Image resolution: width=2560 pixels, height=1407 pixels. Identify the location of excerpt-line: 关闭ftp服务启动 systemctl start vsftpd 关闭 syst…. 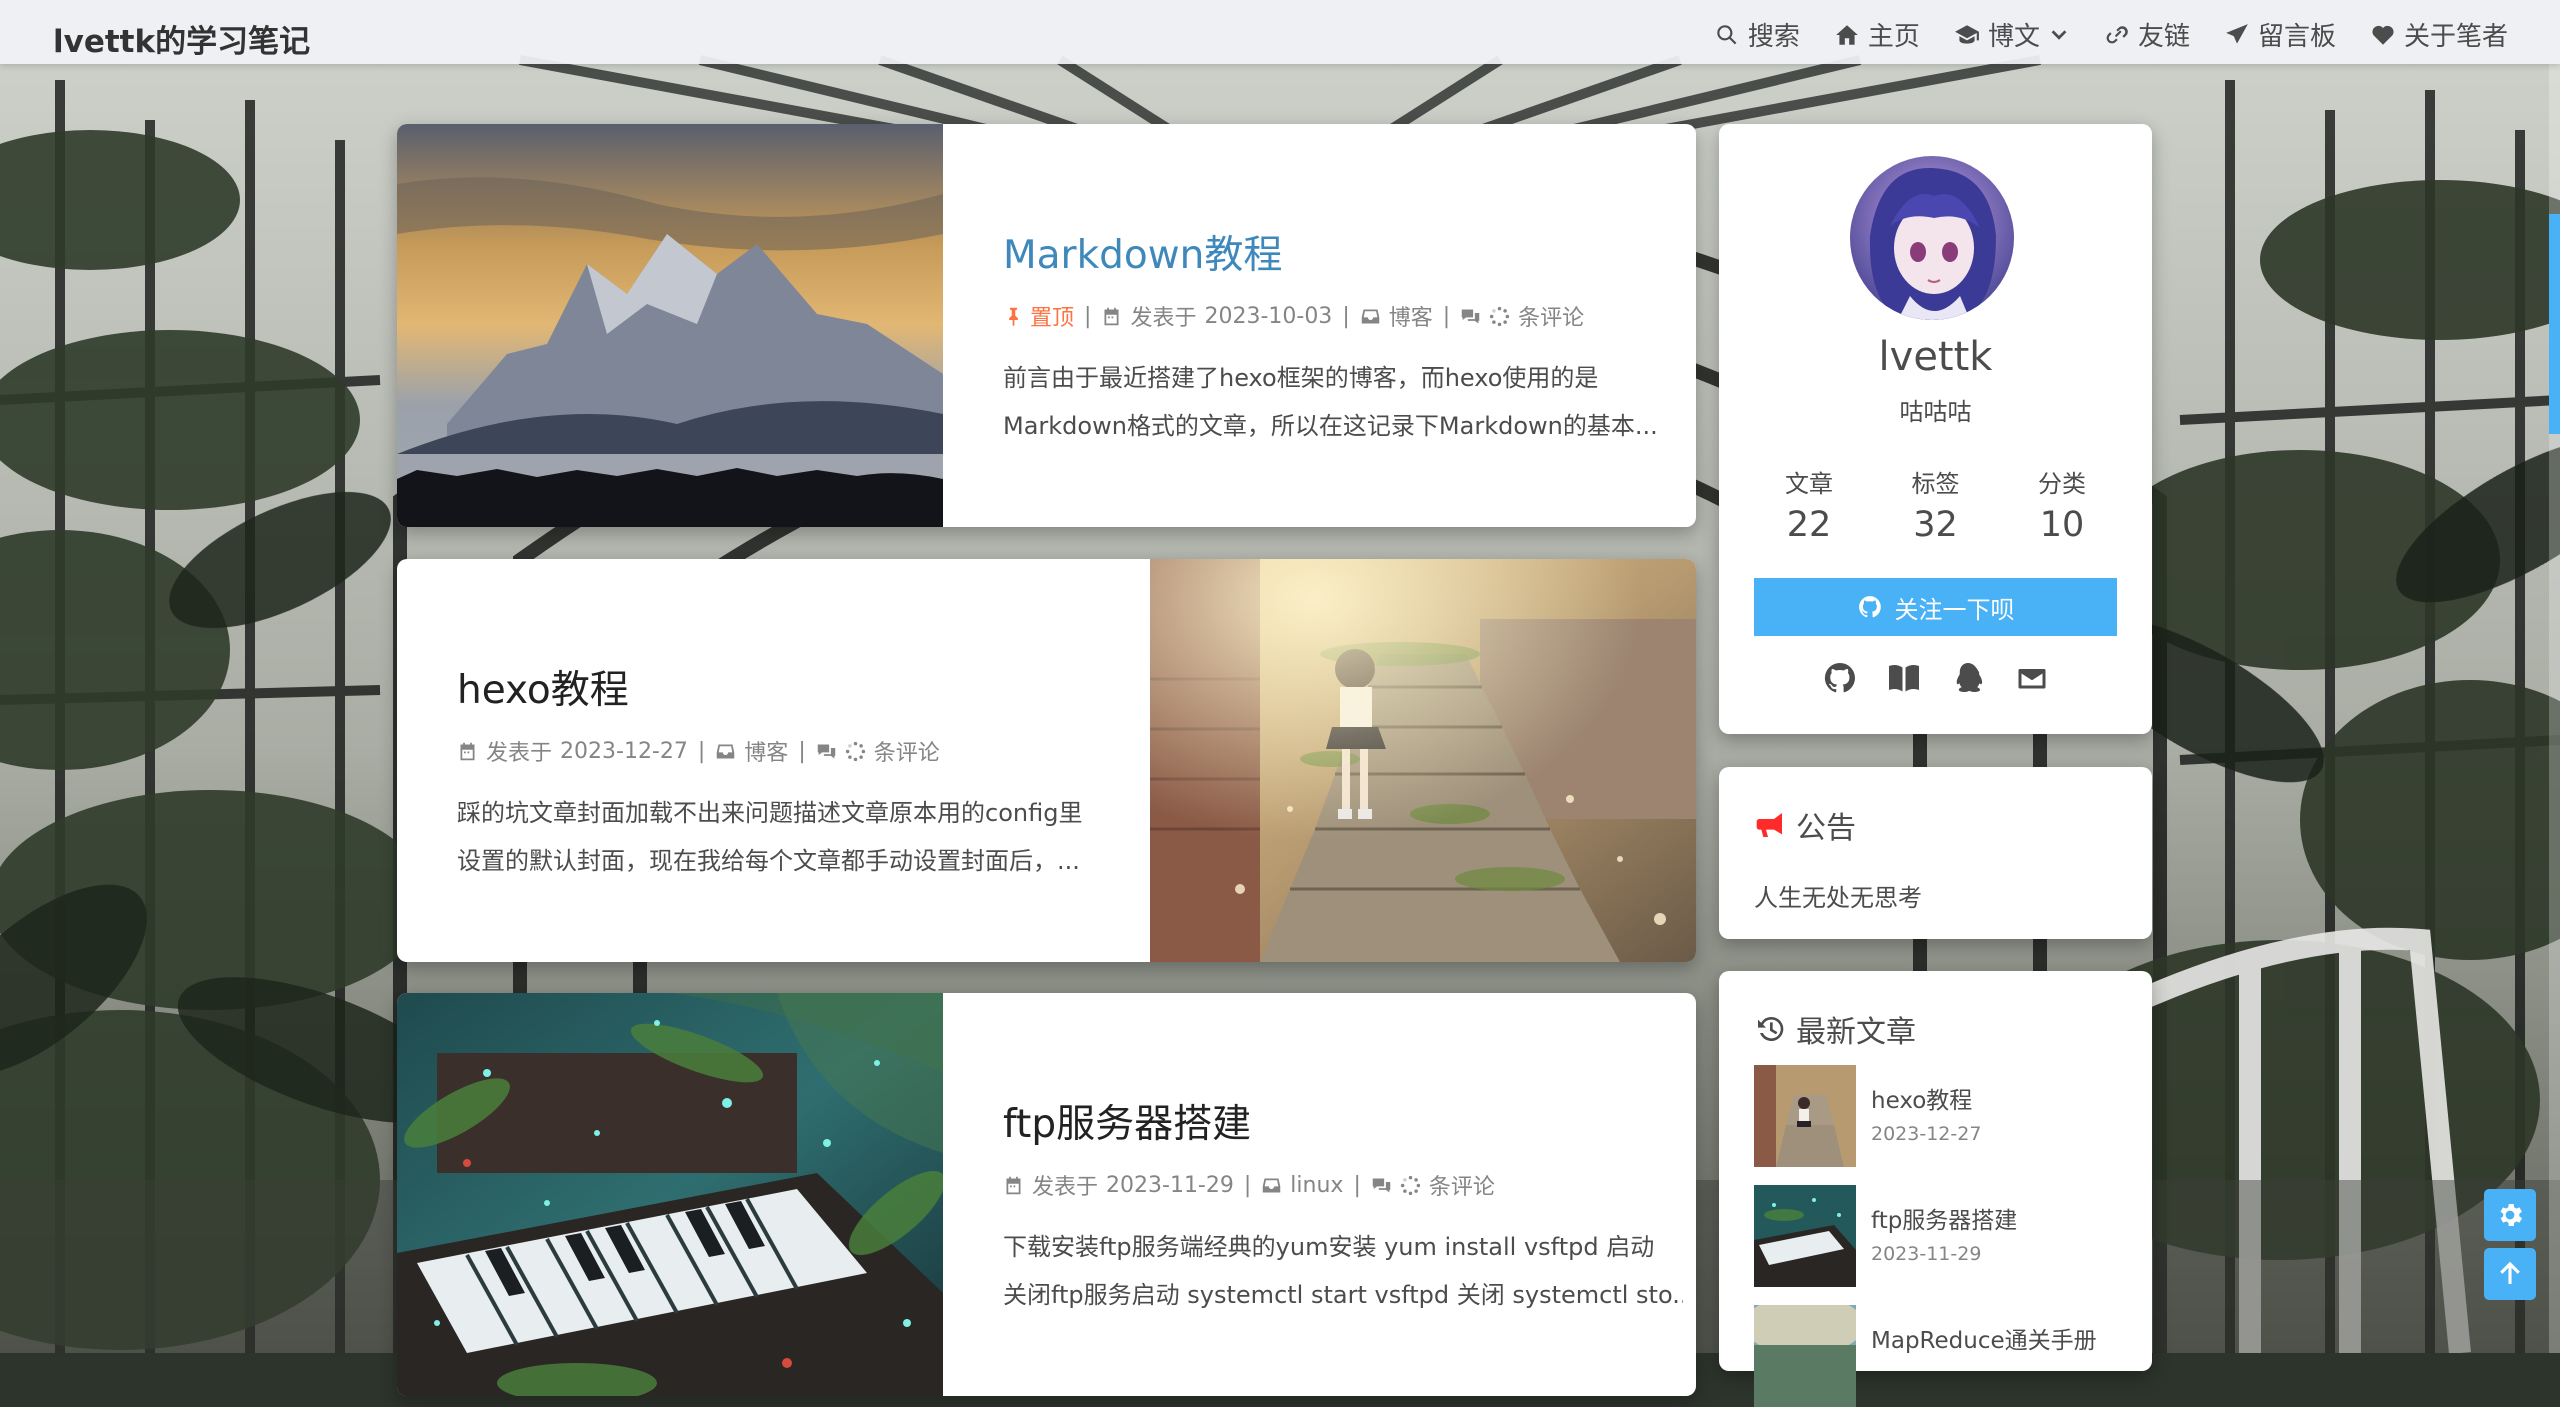
(1343, 1295).